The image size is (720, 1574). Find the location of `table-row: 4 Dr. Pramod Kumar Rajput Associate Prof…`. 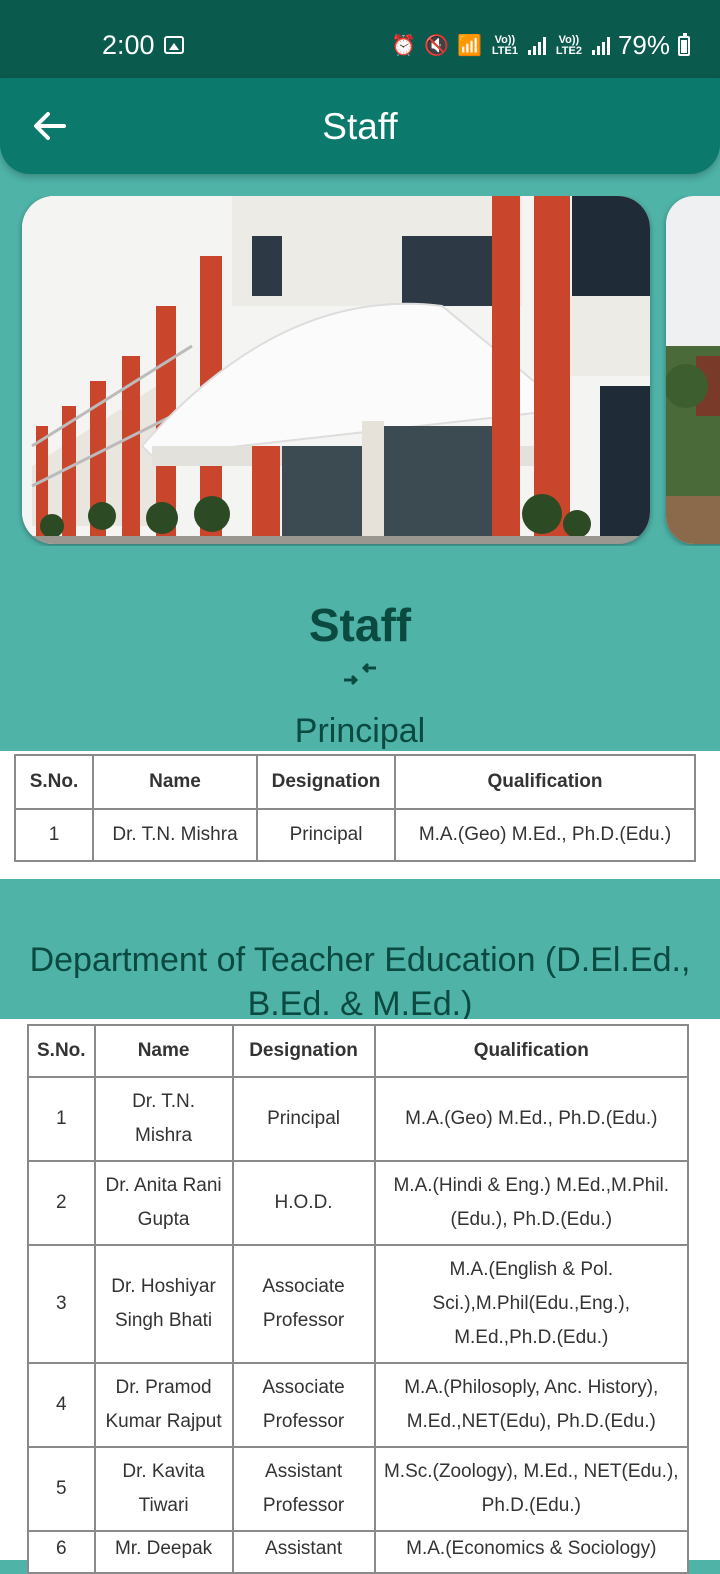

table-row: 4 Dr. Pramod Kumar Rajput Associate Prof… is located at coordinates (358, 1405).